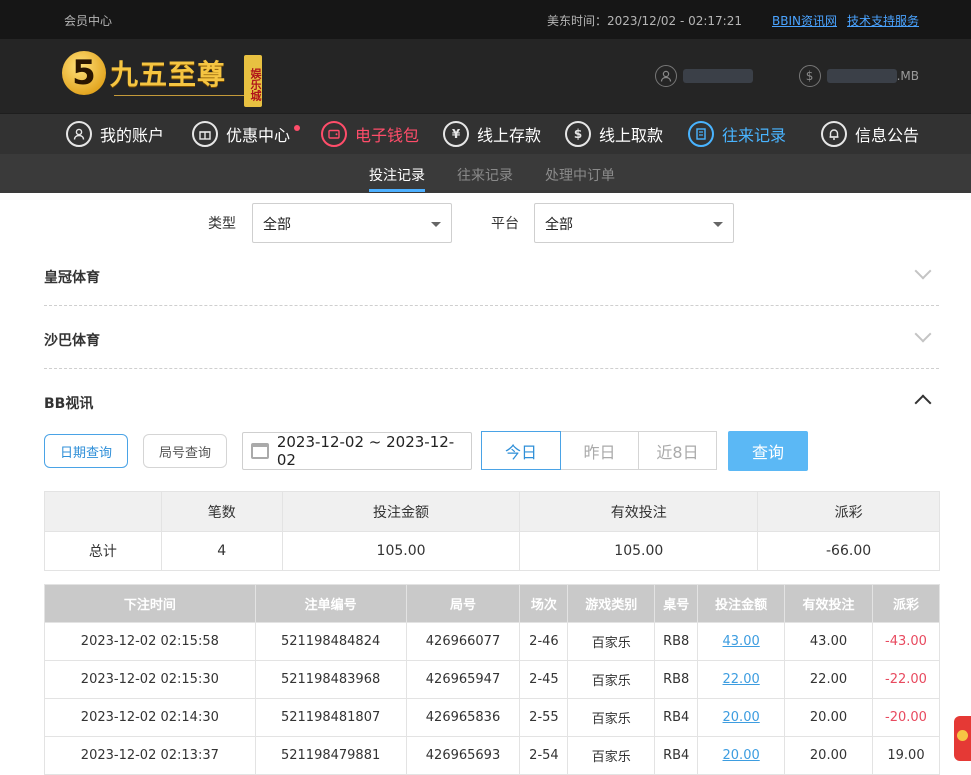  What do you see at coordinates (578, 134) in the screenshot?
I see `withdraw-icon: $` at bounding box center [578, 134].